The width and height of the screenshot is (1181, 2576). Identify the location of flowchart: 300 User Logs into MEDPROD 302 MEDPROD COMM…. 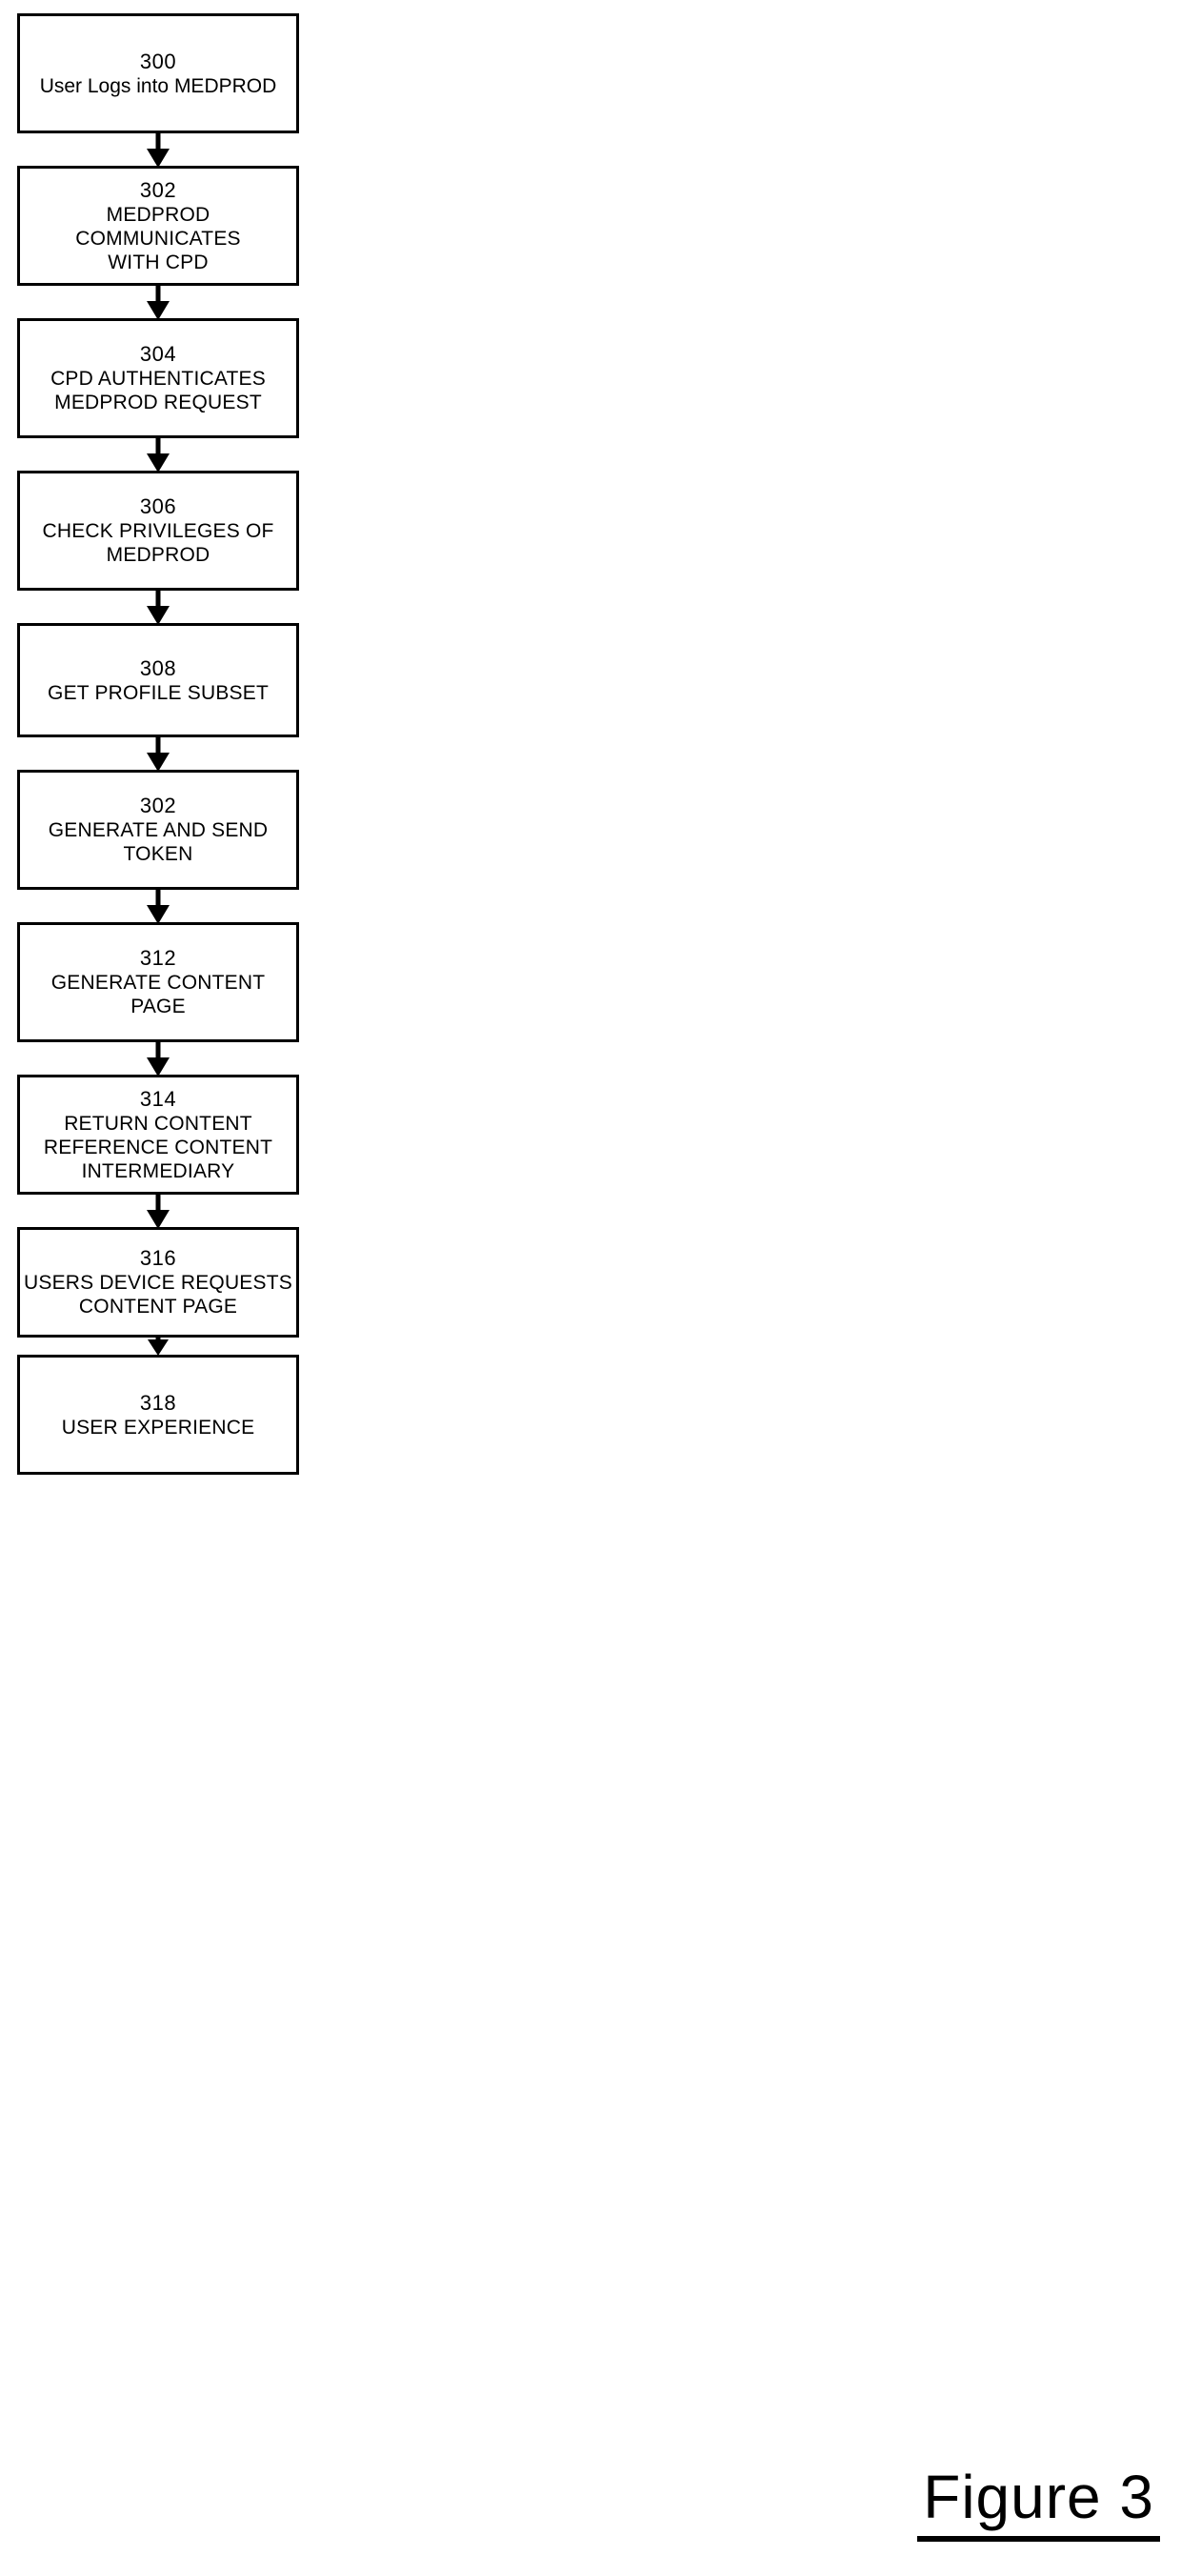
(158, 744).